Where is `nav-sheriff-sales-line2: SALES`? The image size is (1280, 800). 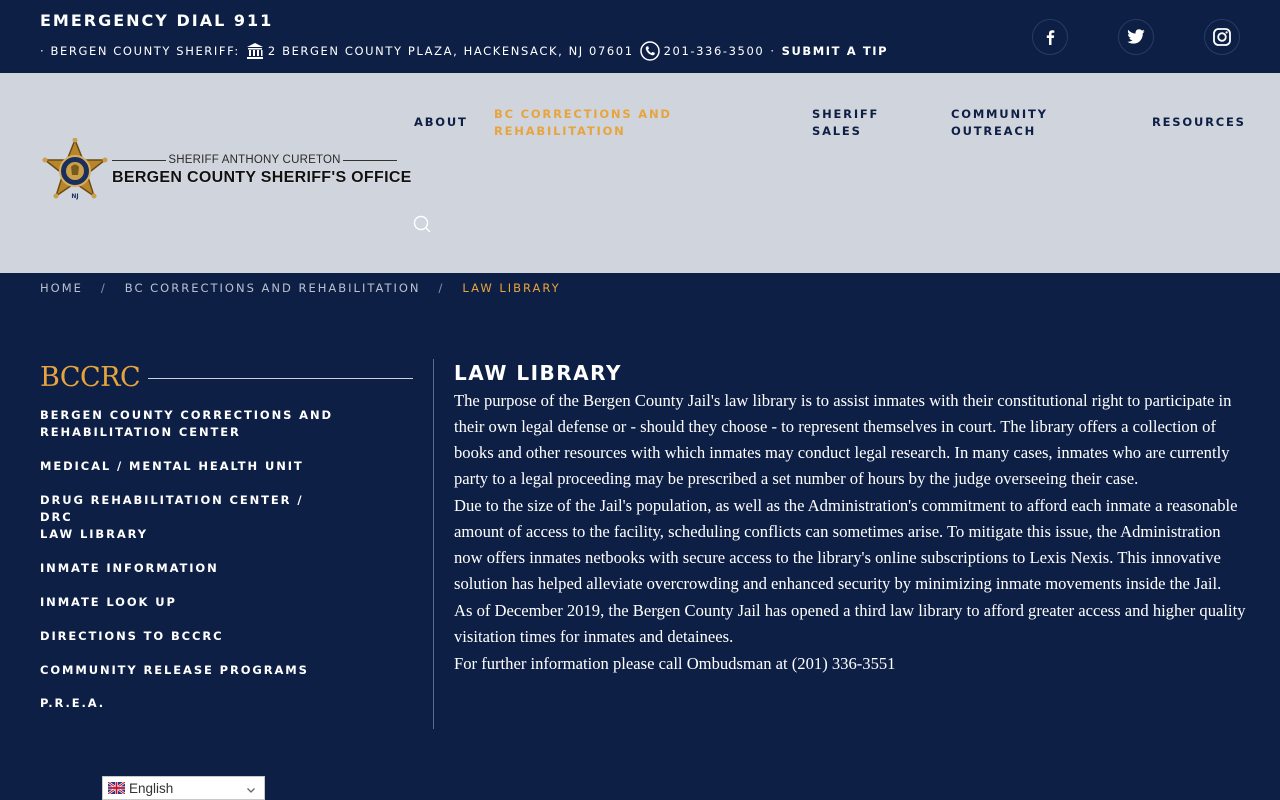 nav-sheriff-sales-line2: SALES is located at coordinates (837, 131).